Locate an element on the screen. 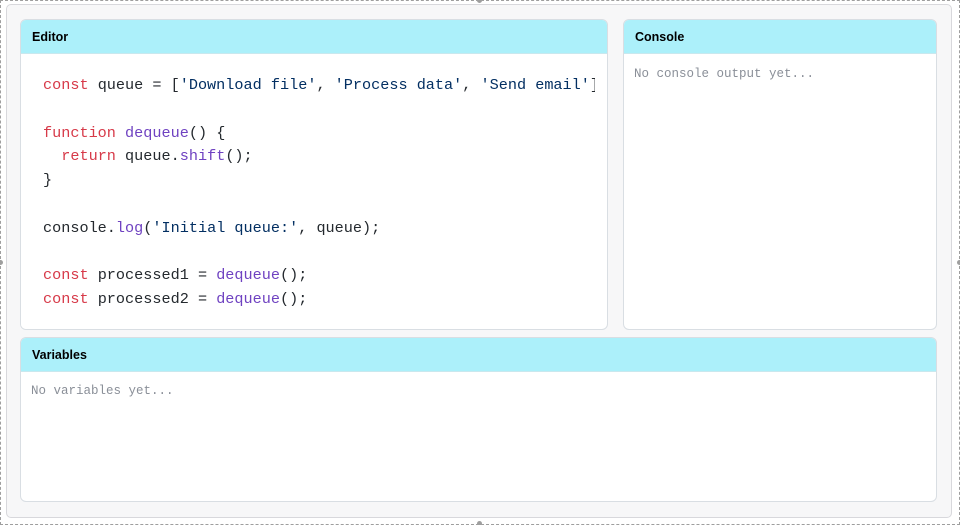  code-token: return is located at coordinates (88, 156).